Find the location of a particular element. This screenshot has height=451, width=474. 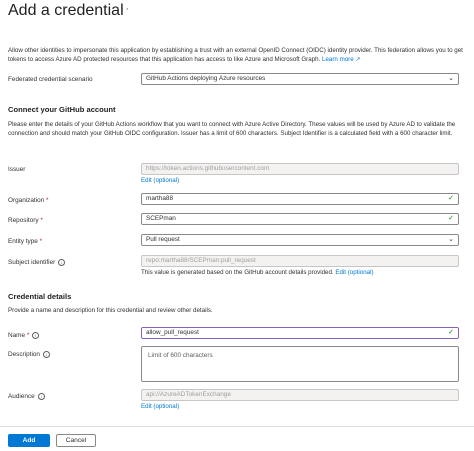

page-title: Add a credential is located at coordinates (66, 10).